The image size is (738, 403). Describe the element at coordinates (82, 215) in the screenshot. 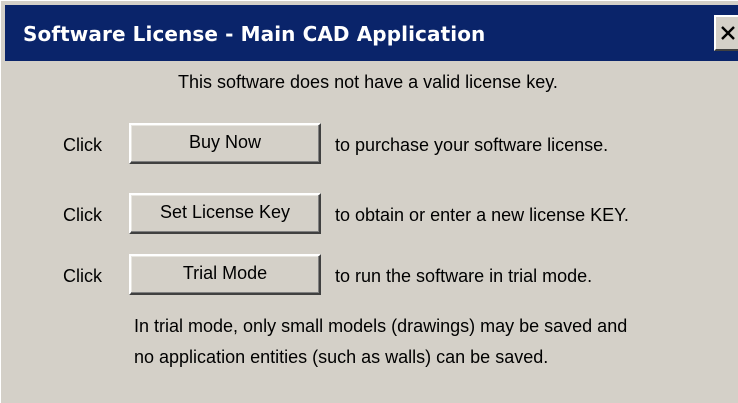

I see `click-label-license-key: Click` at that location.